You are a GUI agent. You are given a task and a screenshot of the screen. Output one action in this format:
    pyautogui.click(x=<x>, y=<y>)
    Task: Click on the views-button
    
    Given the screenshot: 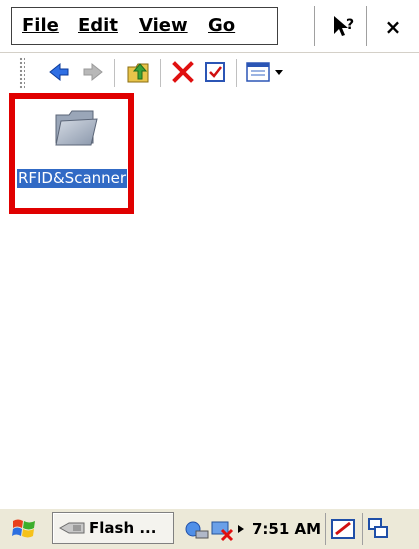 What is the action you would take?
    pyautogui.click(x=266, y=72)
    